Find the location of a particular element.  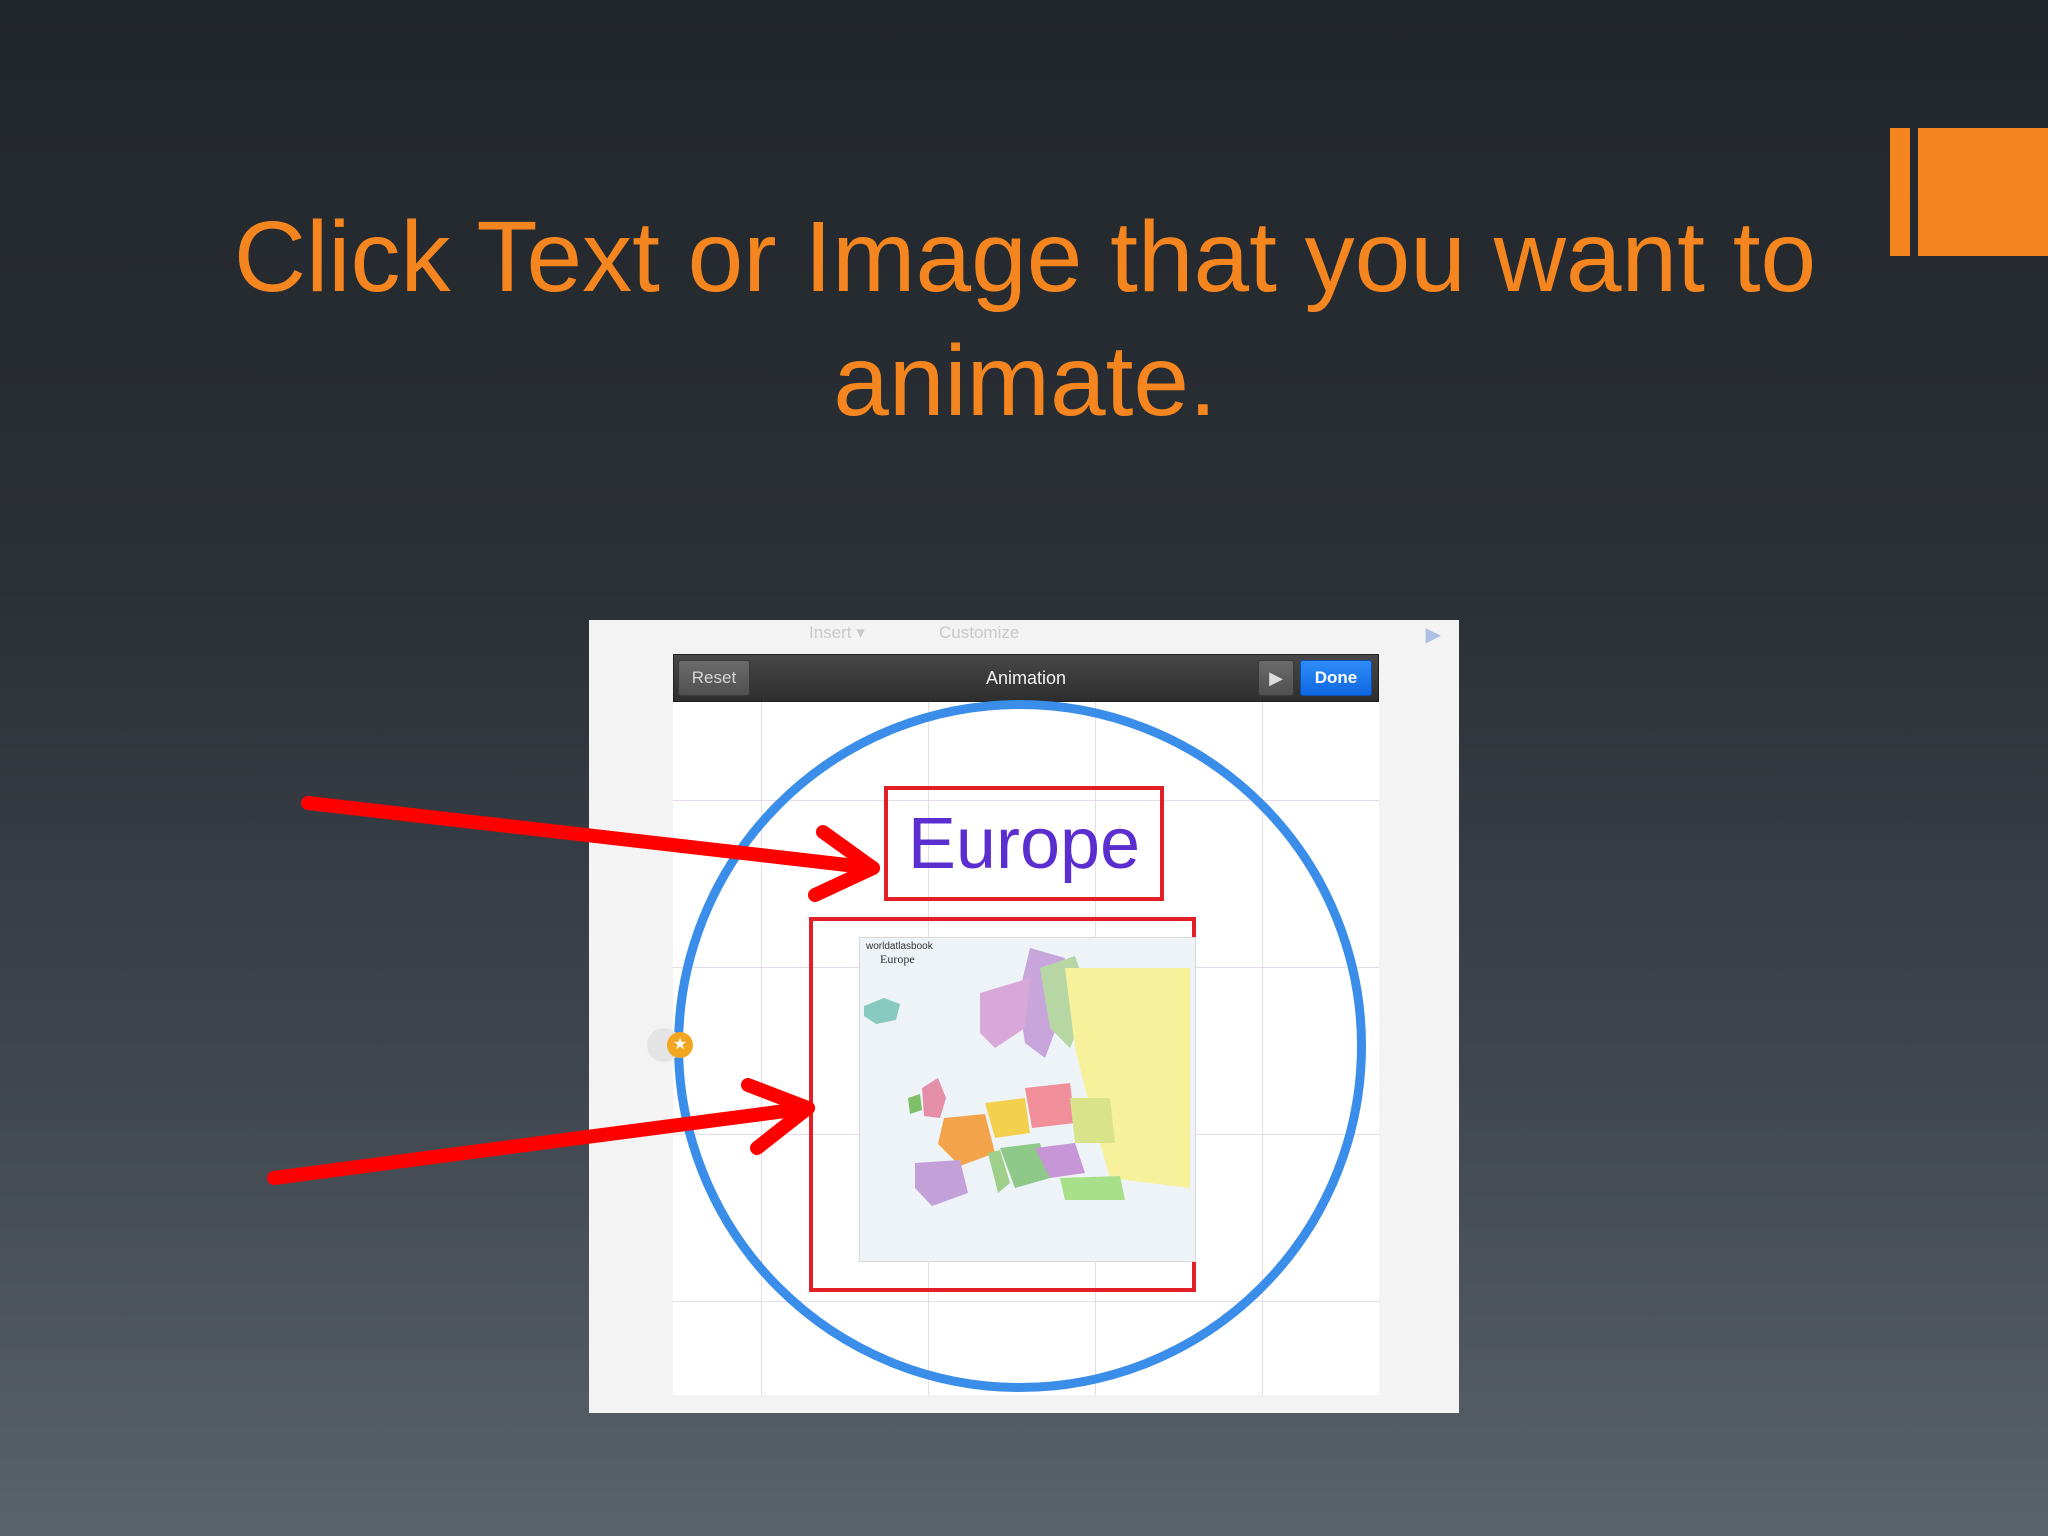

preview-play-button: ▶ is located at coordinates (1276, 678).